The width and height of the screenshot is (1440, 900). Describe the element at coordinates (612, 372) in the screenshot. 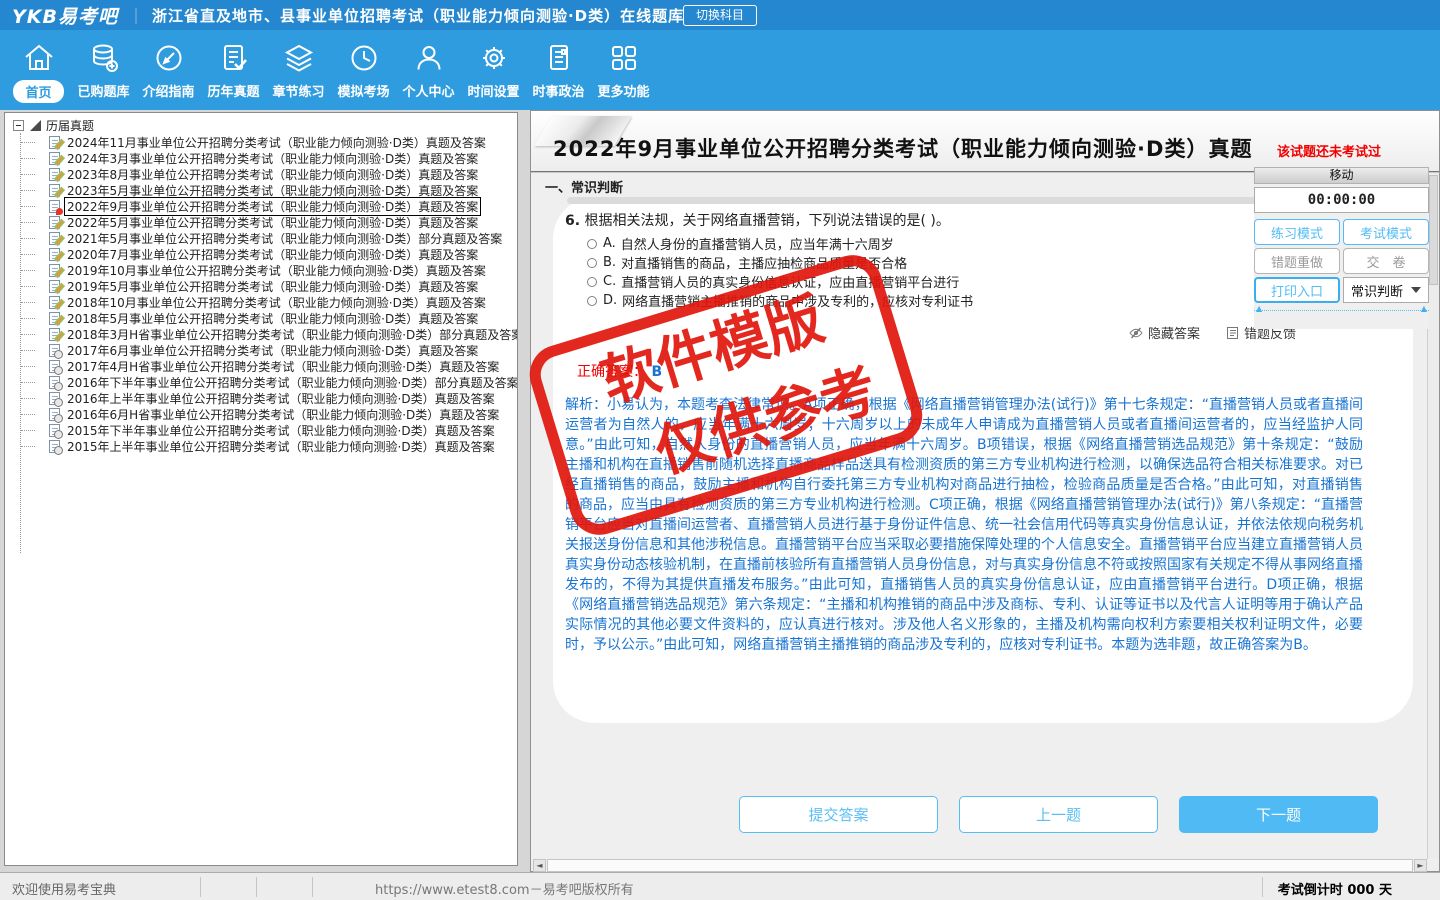

I see `answer-label: 正确答案：` at that location.